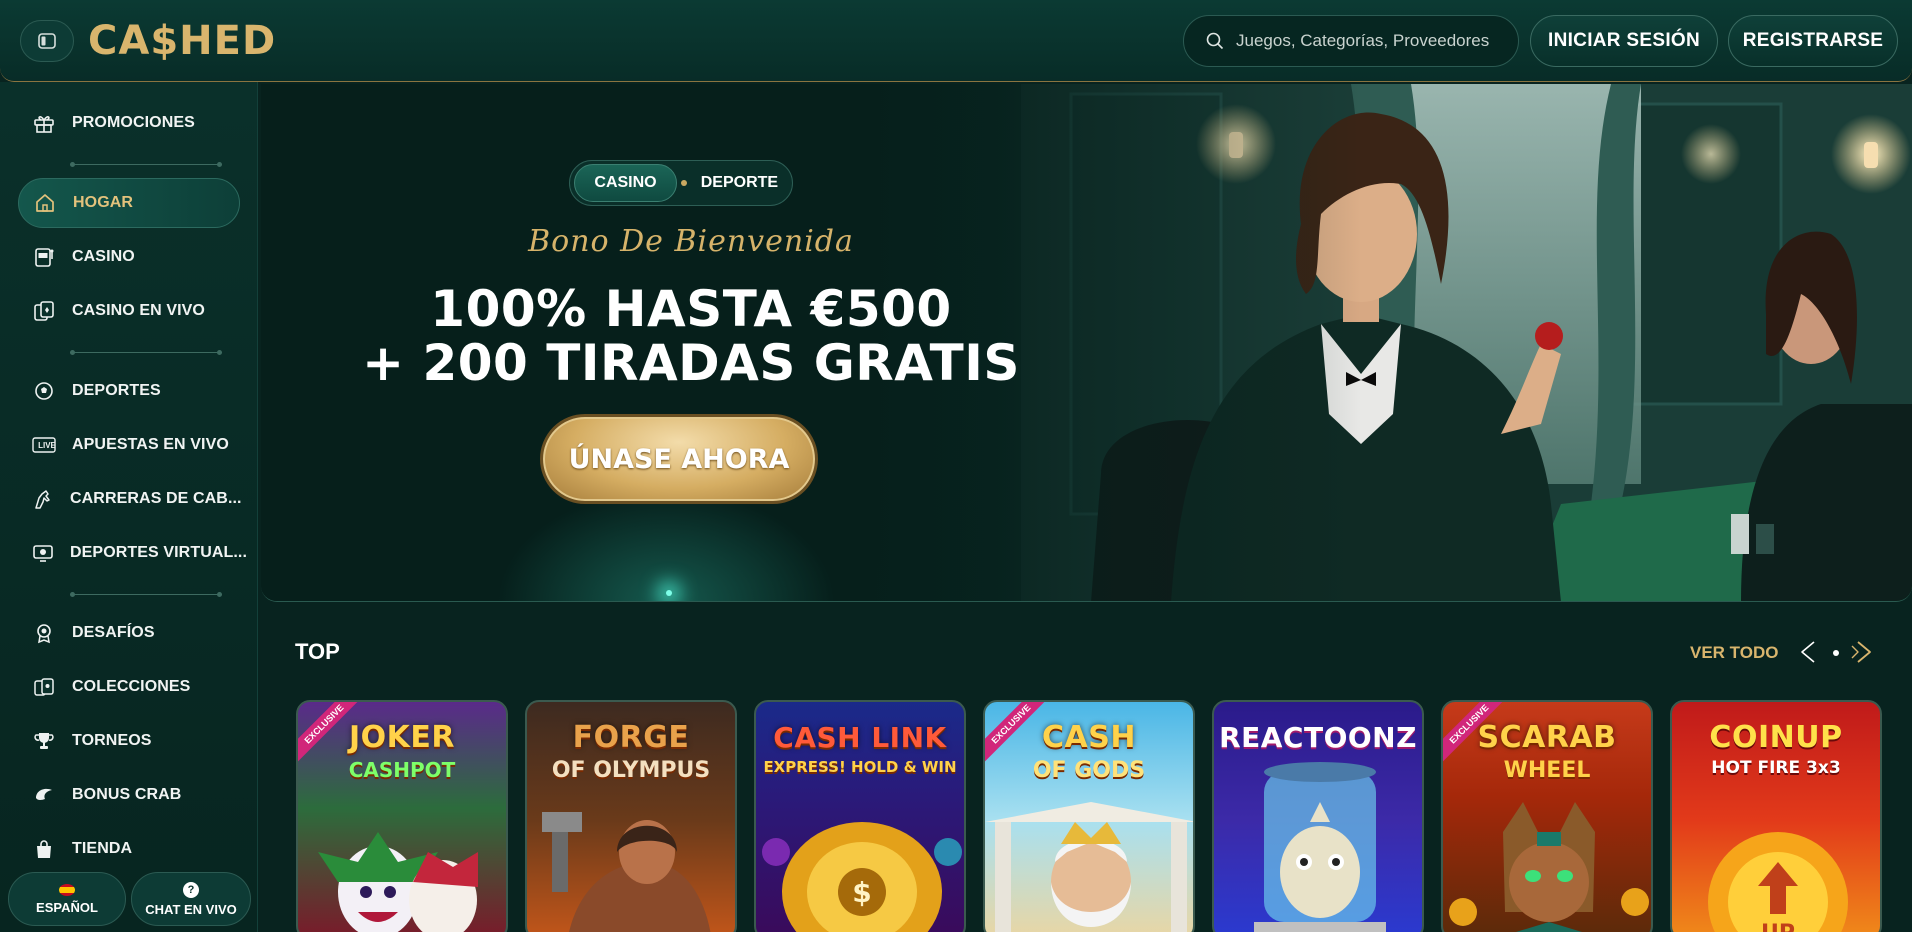  Describe the element at coordinates (1776, 816) in the screenshot. I see `game-card-coinup-hot-fire: COINUP HOT FIRE 3x3 UP` at that location.